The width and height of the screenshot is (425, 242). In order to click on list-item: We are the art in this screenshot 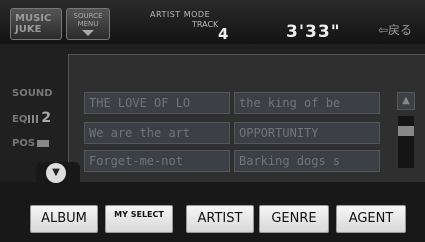, I will do `click(157, 133)`.